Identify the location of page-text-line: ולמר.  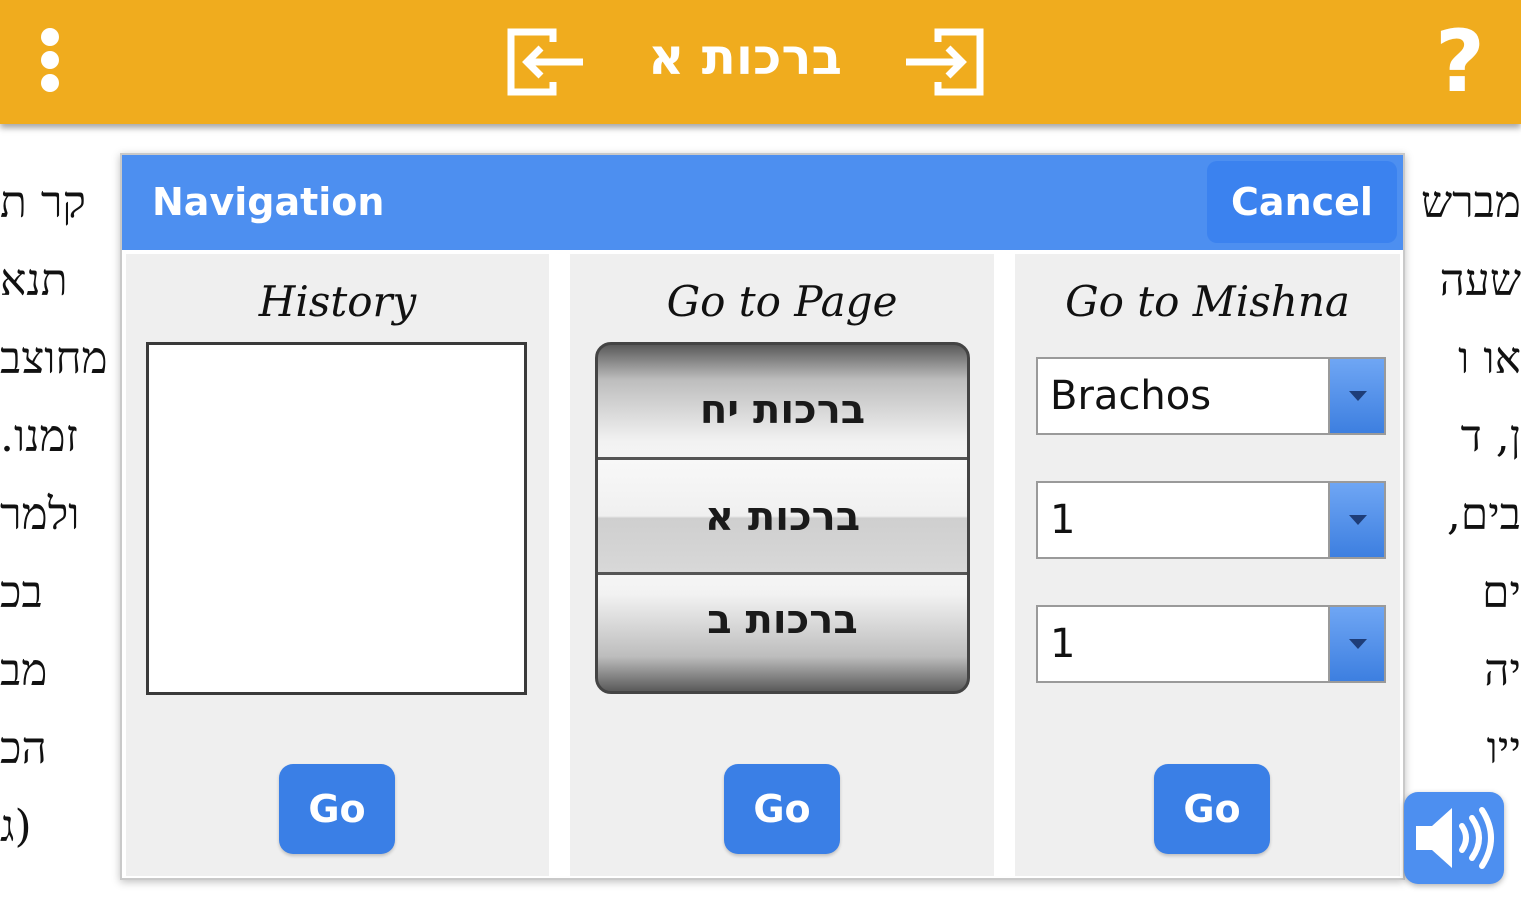
(40, 514).